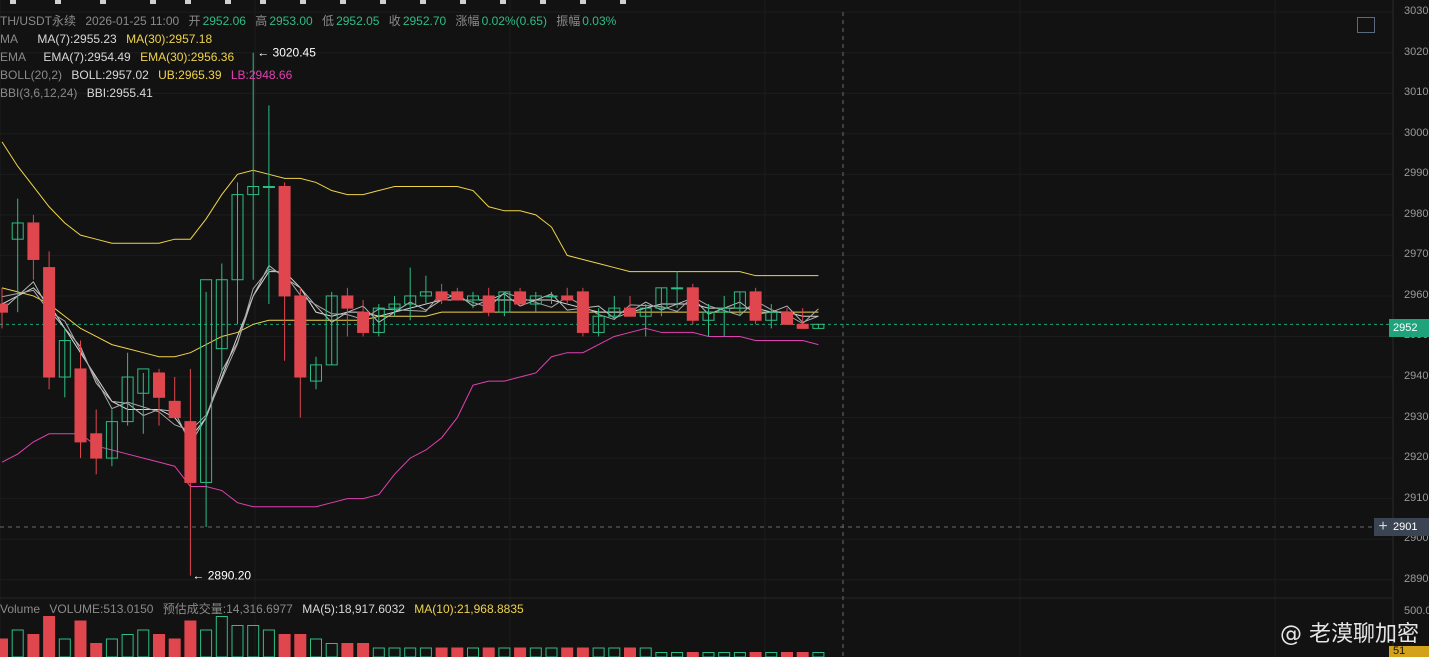 This screenshot has width=1429, height=657. I want to click on high-label: 高, so click(261, 21).